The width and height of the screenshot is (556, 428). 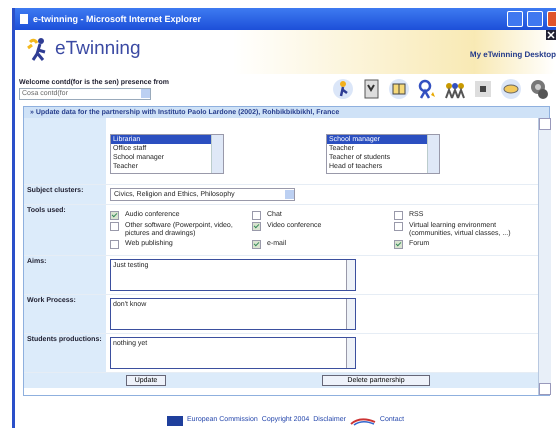 I want to click on logo-text: eTwinning, so click(x=98, y=49).